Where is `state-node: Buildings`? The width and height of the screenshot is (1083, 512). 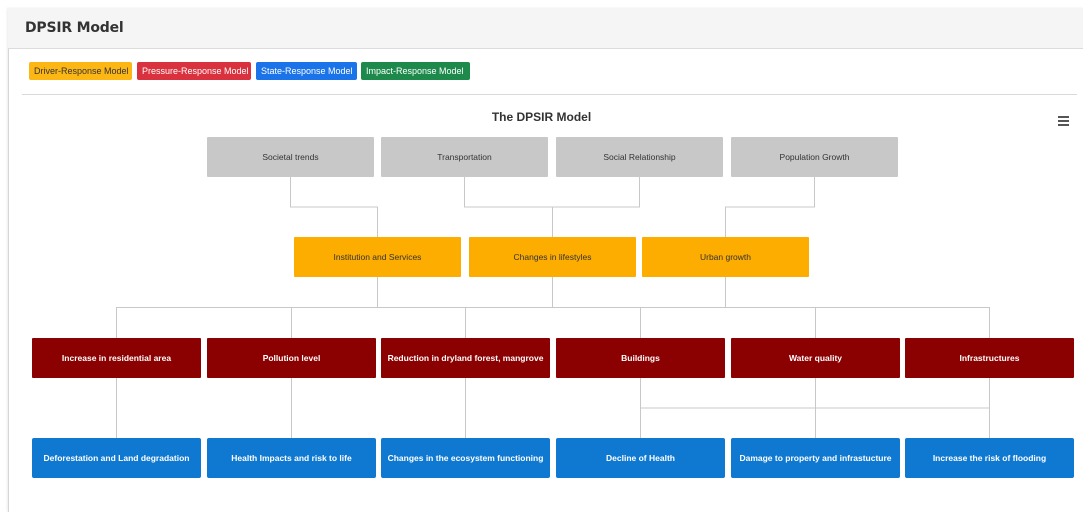 state-node: Buildings is located at coordinates (640, 358).